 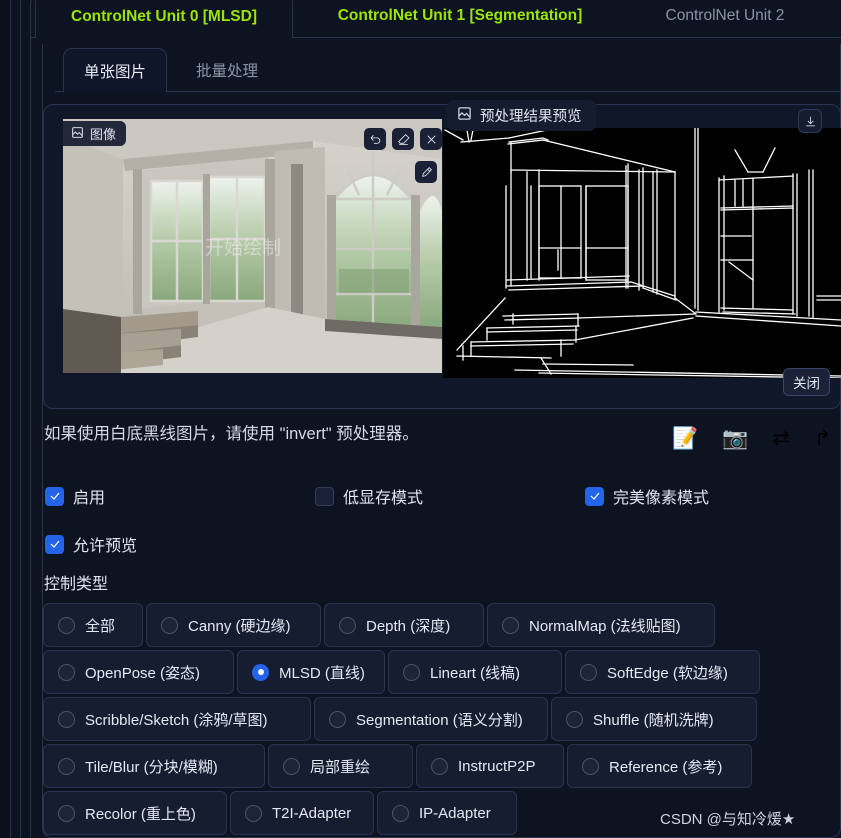 What do you see at coordinates (140, 814) in the screenshot?
I see `radio-label: Recolor (重上色)` at bounding box center [140, 814].